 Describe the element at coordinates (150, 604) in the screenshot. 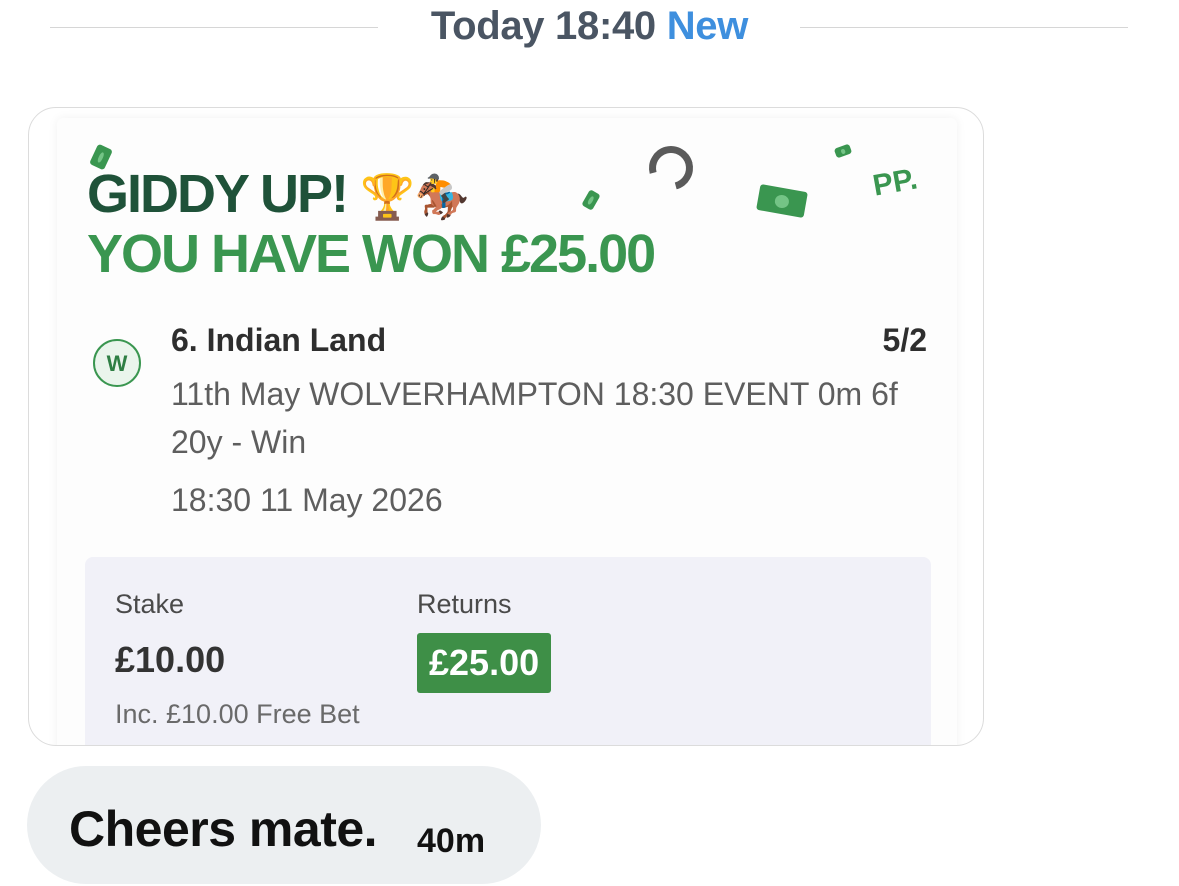

I see `stake-label: Stake` at that location.